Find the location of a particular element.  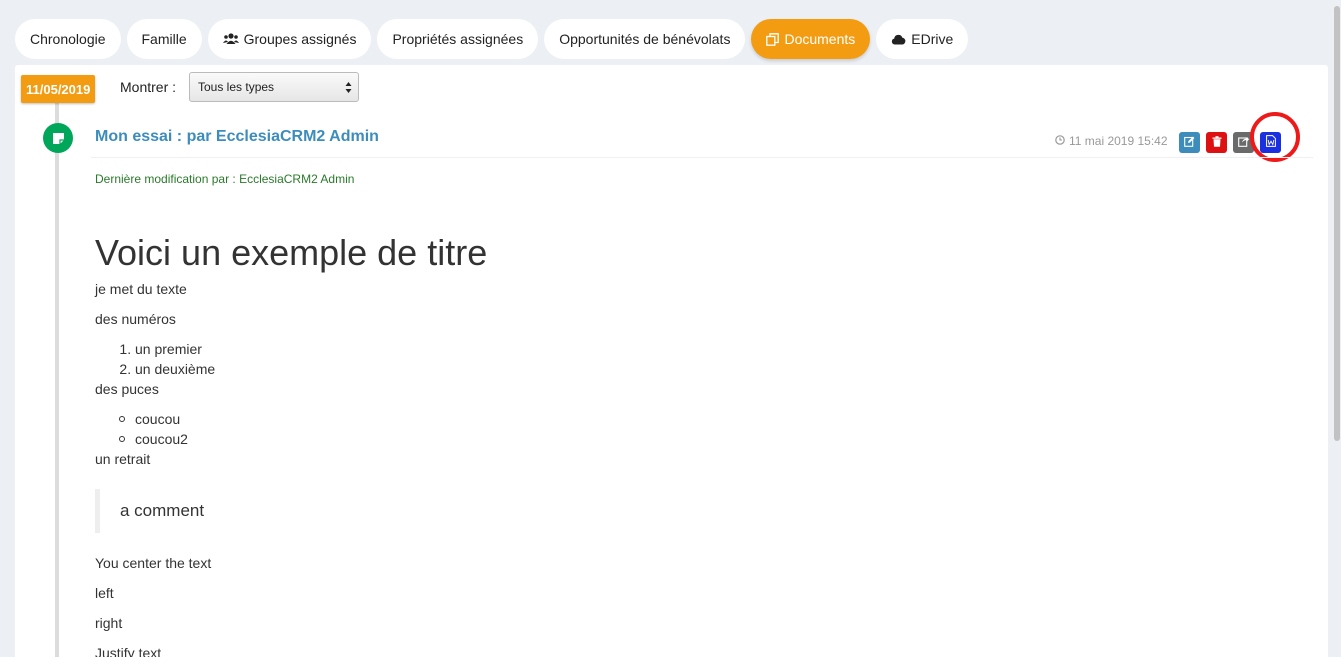

trash-icon is located at coordinates (1217, 143).